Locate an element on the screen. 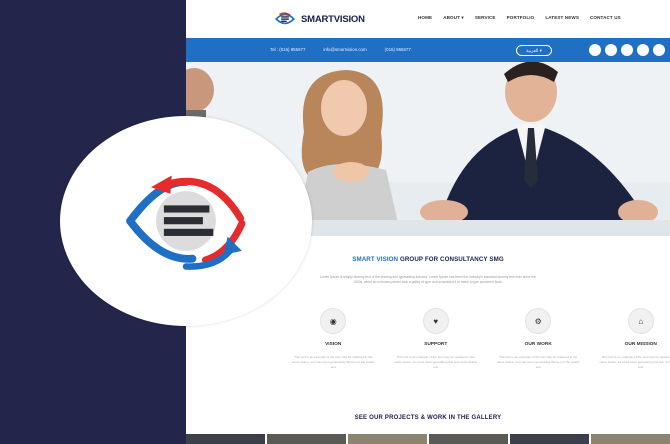  email-link: info@smartvision.com is located at coordinates (344, 49).